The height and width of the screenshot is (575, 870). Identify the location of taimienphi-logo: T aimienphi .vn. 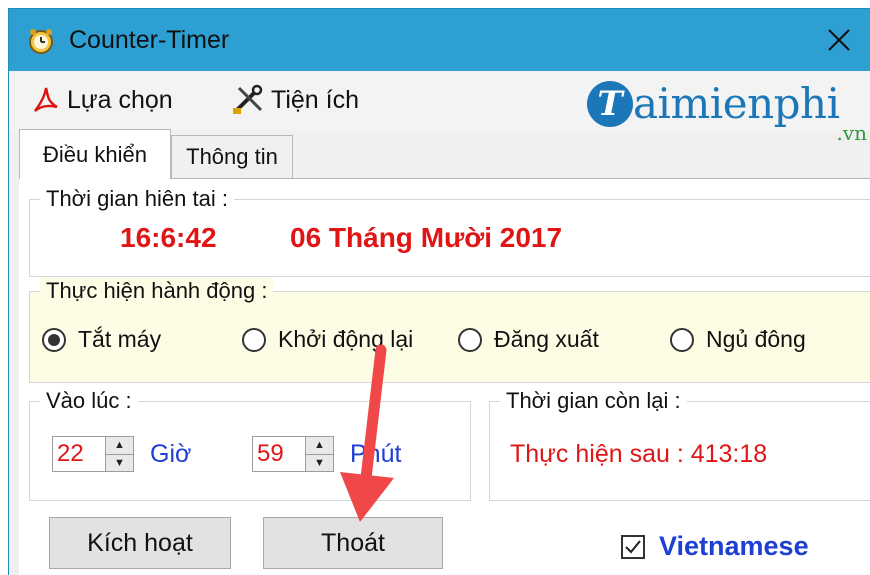
(727, 111).